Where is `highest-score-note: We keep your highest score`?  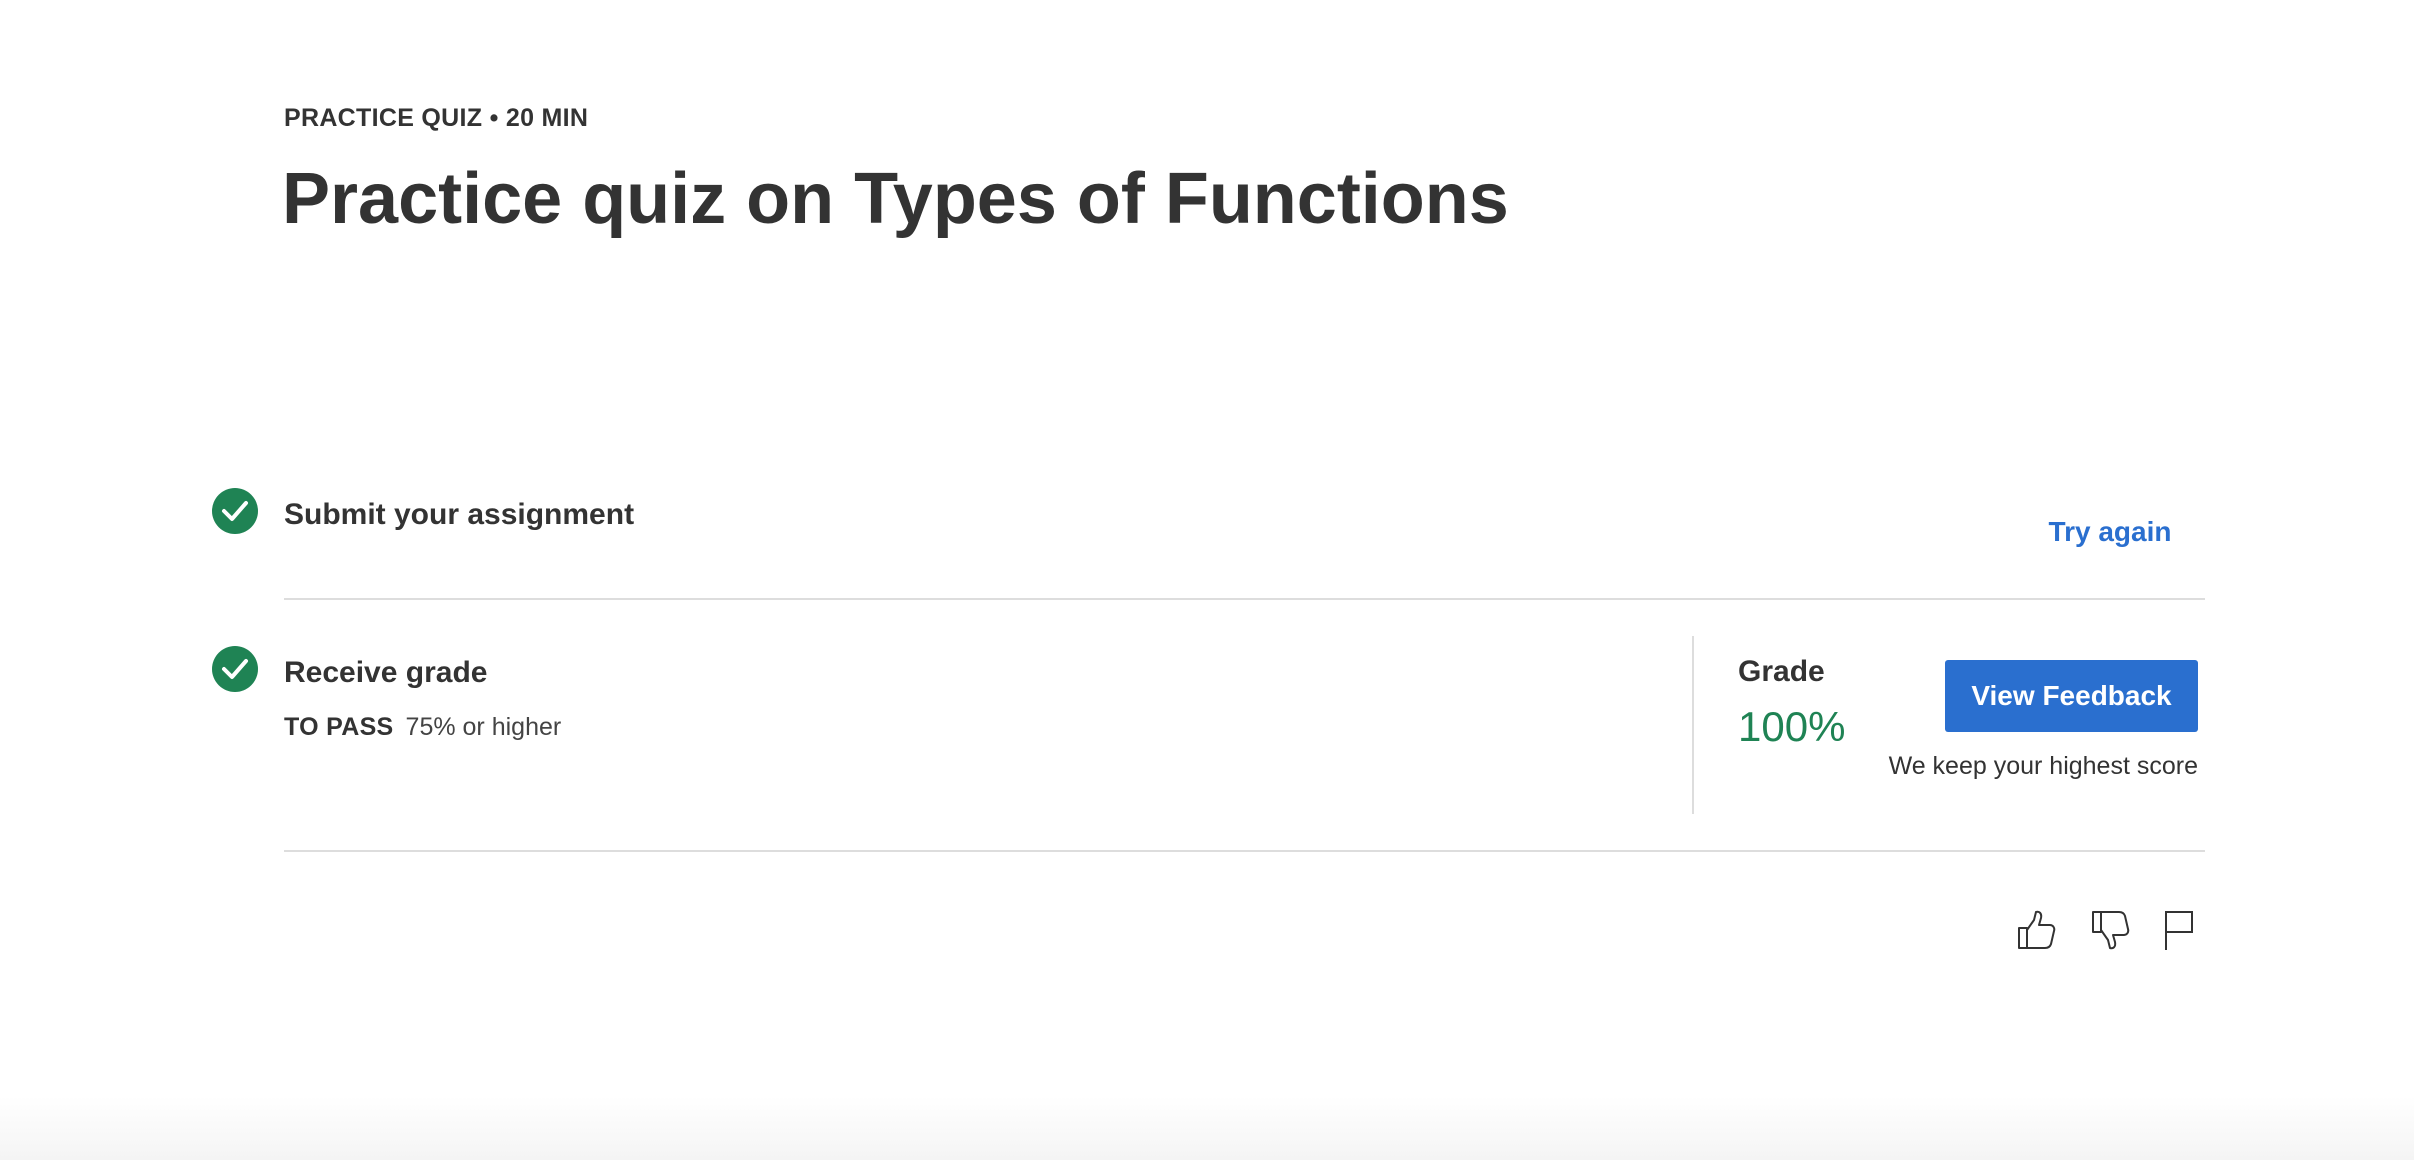
highest-score-note: We keep your highest score is located at coordinates (2043, 766).